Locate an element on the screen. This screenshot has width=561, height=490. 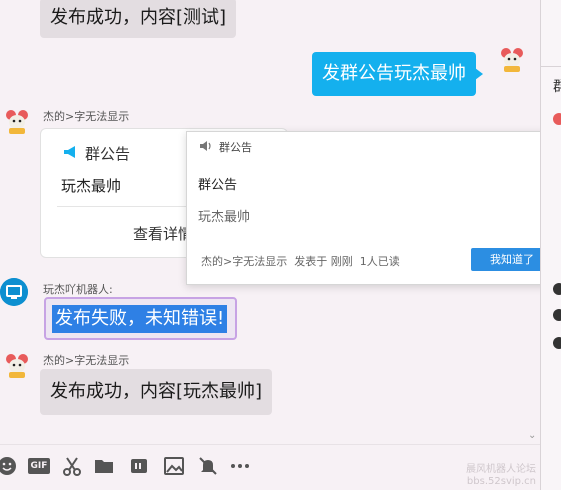
sender-name: 玩杰吖机器人: is located at coordinates (78, 289).